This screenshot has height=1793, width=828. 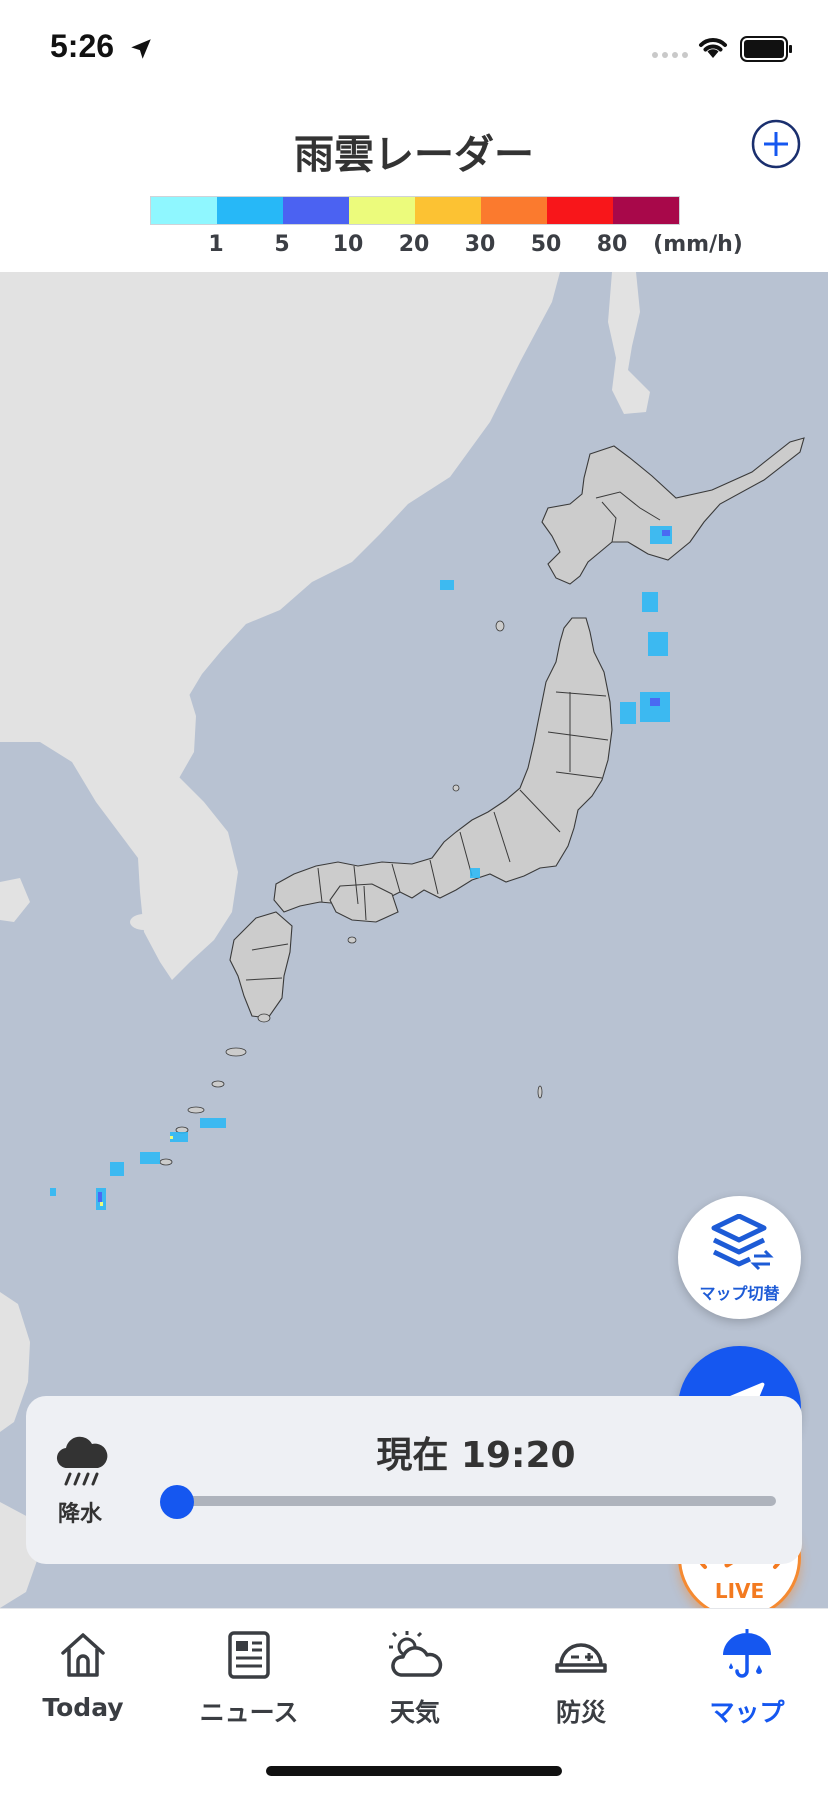 What do you see at coordinates (747, 1712) in the screenshot?
I see `tab-label: マップ` at bounding box center [747, 1712].